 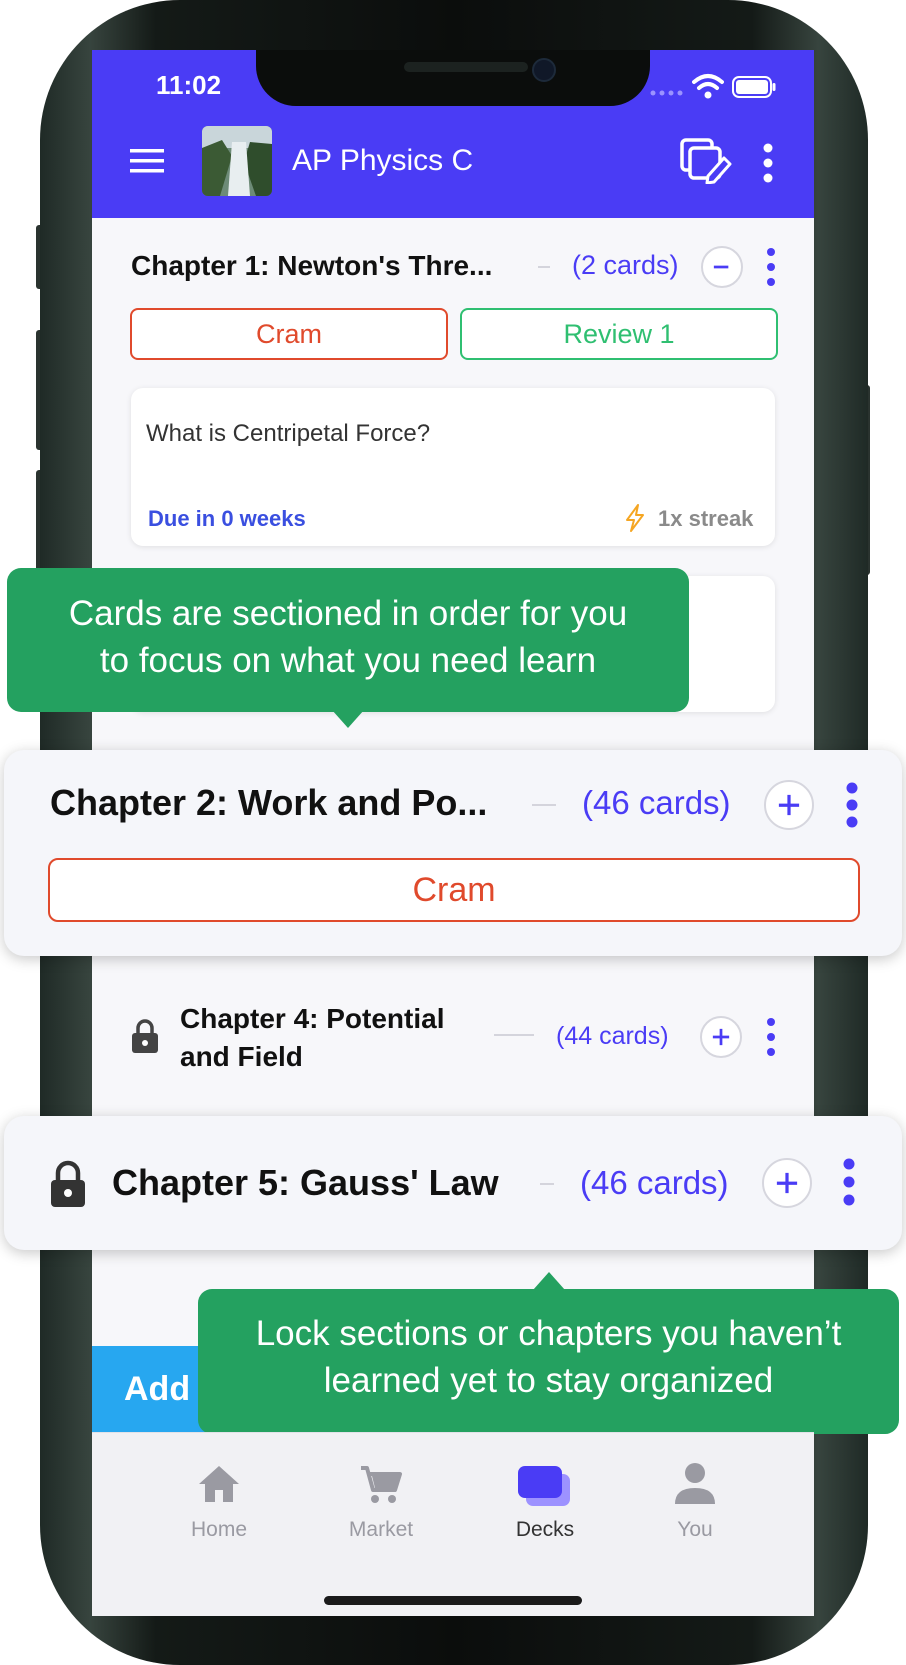 What do you see at coordinates (227, 518) in the screenshot?
I see `due-date: Due in 0 weeks` at bounding box center [227, 518].